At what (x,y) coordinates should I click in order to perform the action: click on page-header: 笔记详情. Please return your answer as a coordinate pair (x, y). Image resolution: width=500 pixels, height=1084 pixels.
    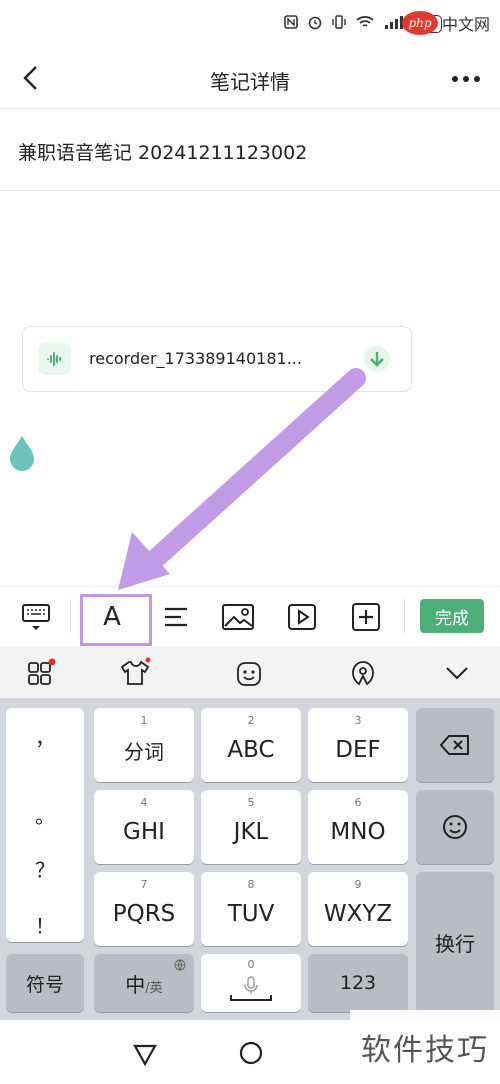
    Looking at the image, I should click on (250, 79).